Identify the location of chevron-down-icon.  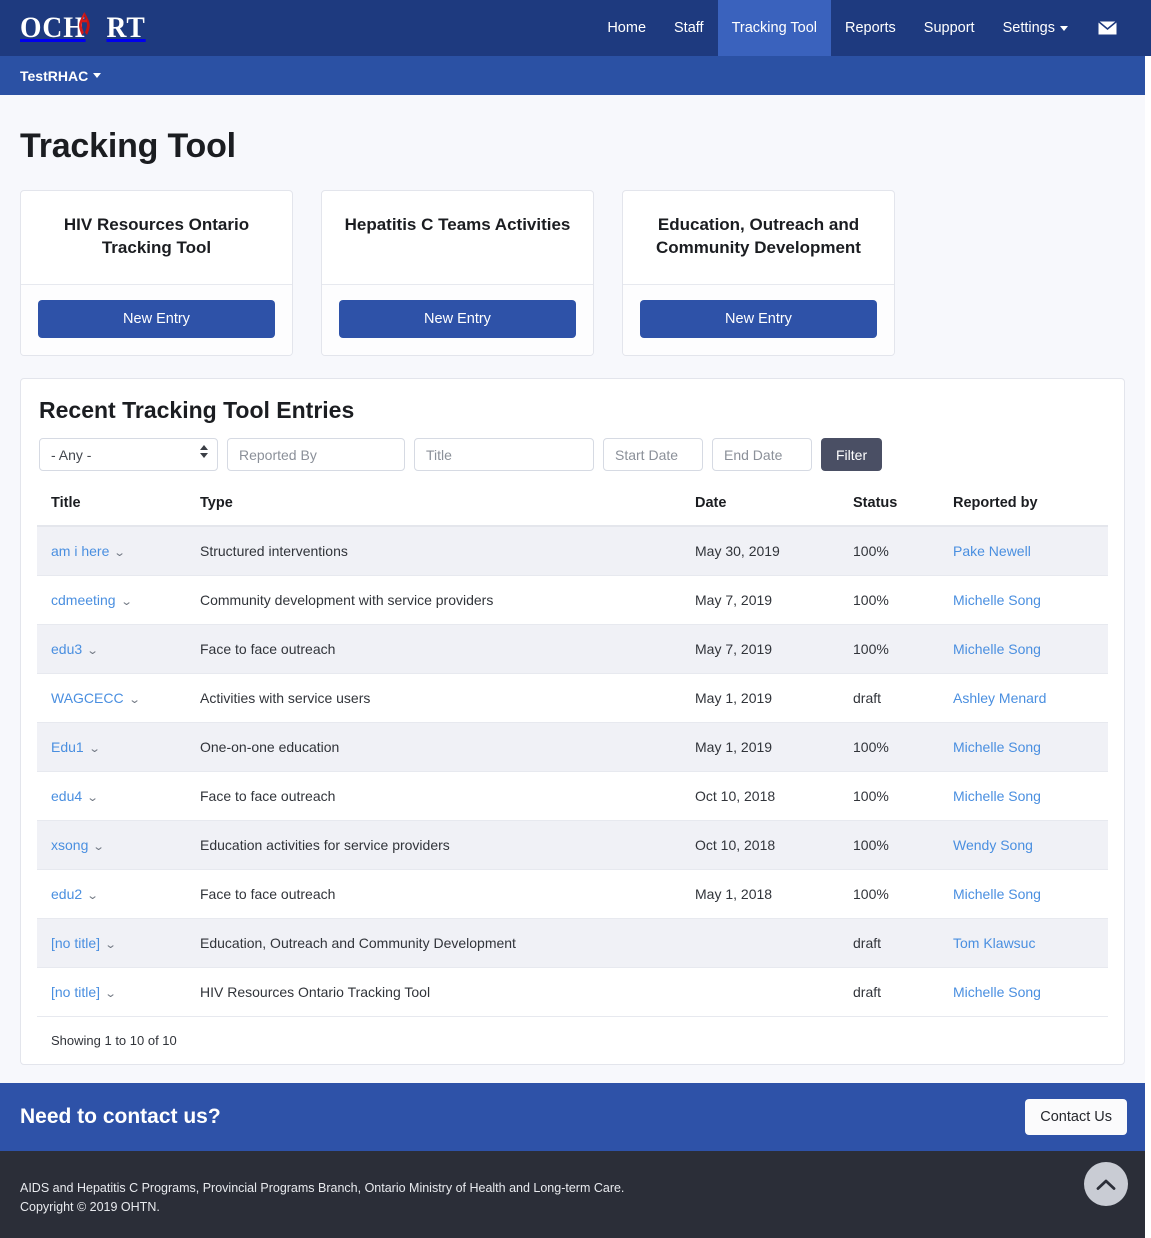
(1064, 28).